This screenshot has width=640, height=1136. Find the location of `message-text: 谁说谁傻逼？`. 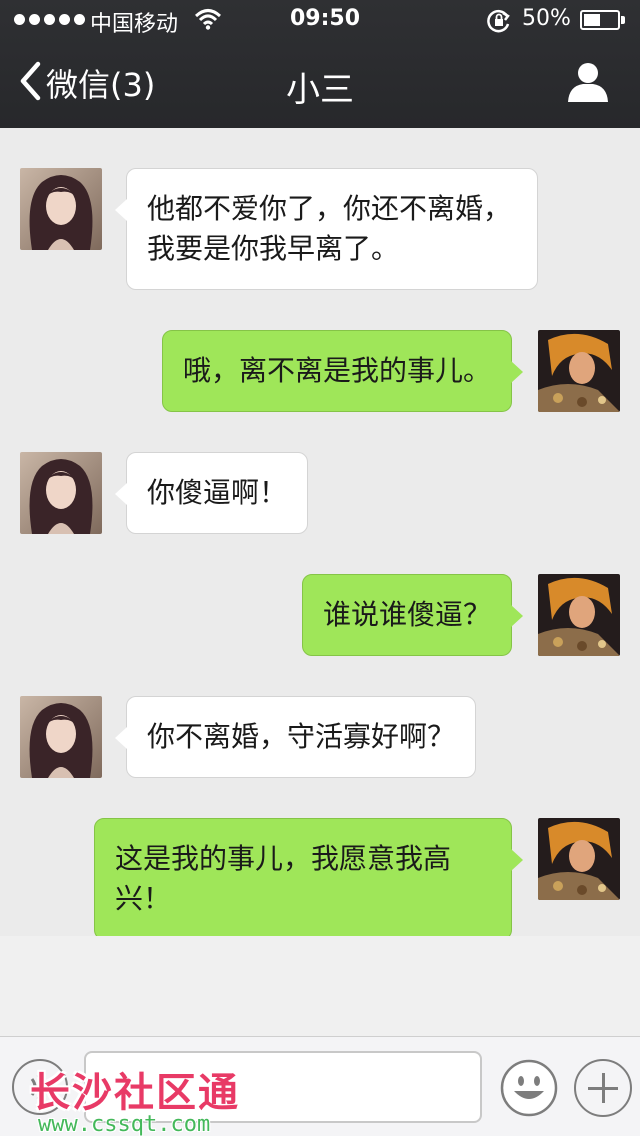

message-text: 谁说谁傻逼？ is located at coordinates (407, 614).